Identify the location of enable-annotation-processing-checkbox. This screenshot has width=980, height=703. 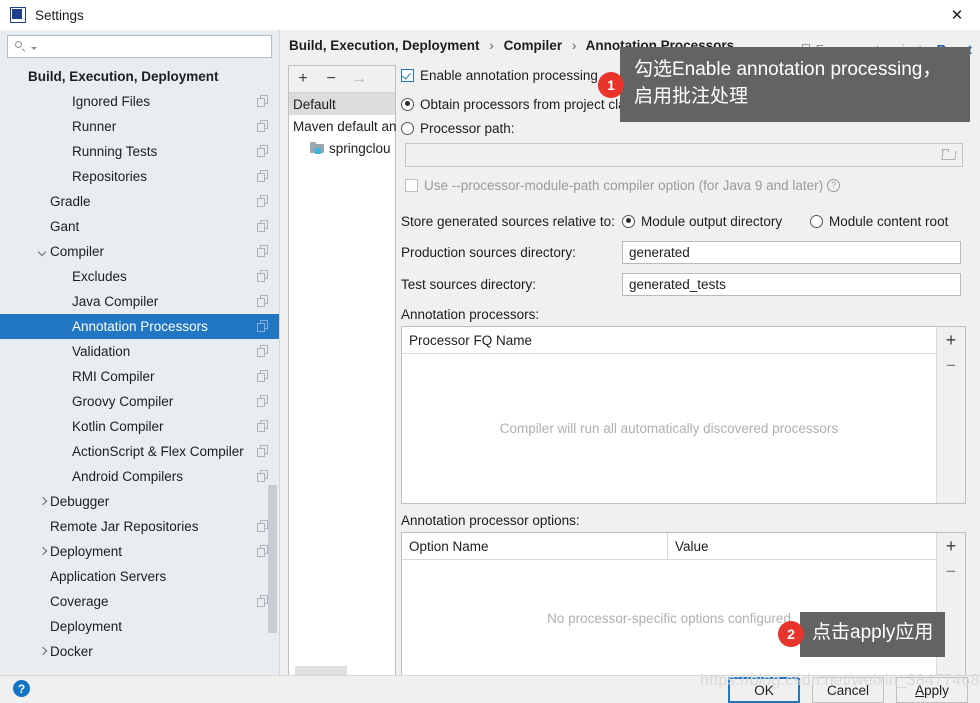
(407, 75).